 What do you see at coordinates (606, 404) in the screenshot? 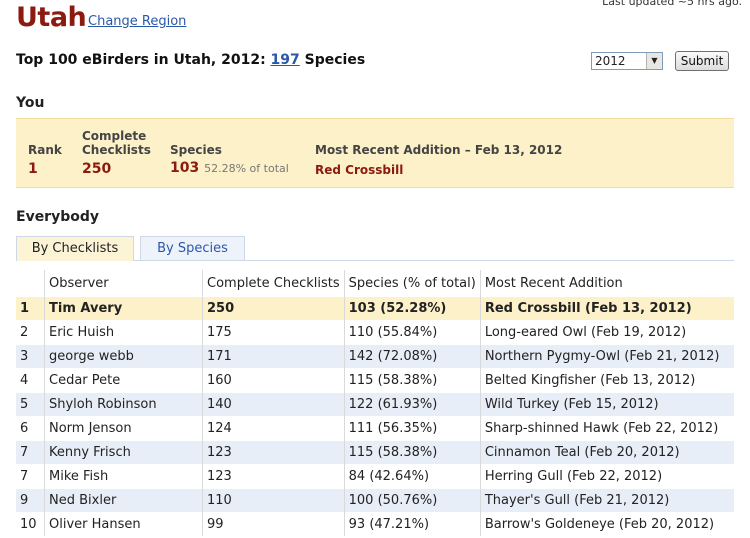
I see `recent-addition-cell: Wild Turkey (Feb 15, 2012)` at bounding box center [606, 404].